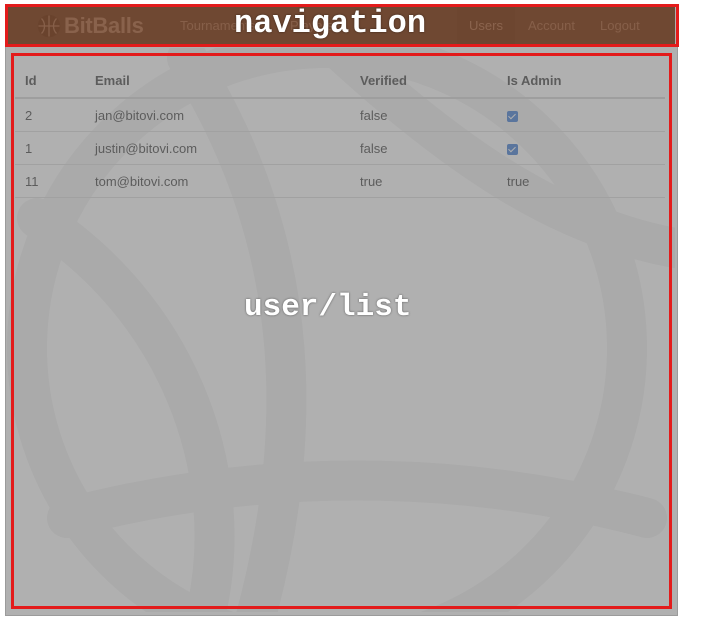 This screenshot has height=642, width=704. I want to click on basketball-icon, so click(49, 26).